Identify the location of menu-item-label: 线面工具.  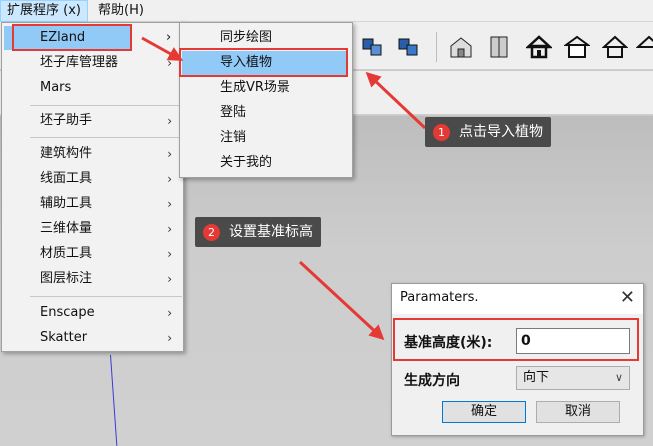
(66, 178).